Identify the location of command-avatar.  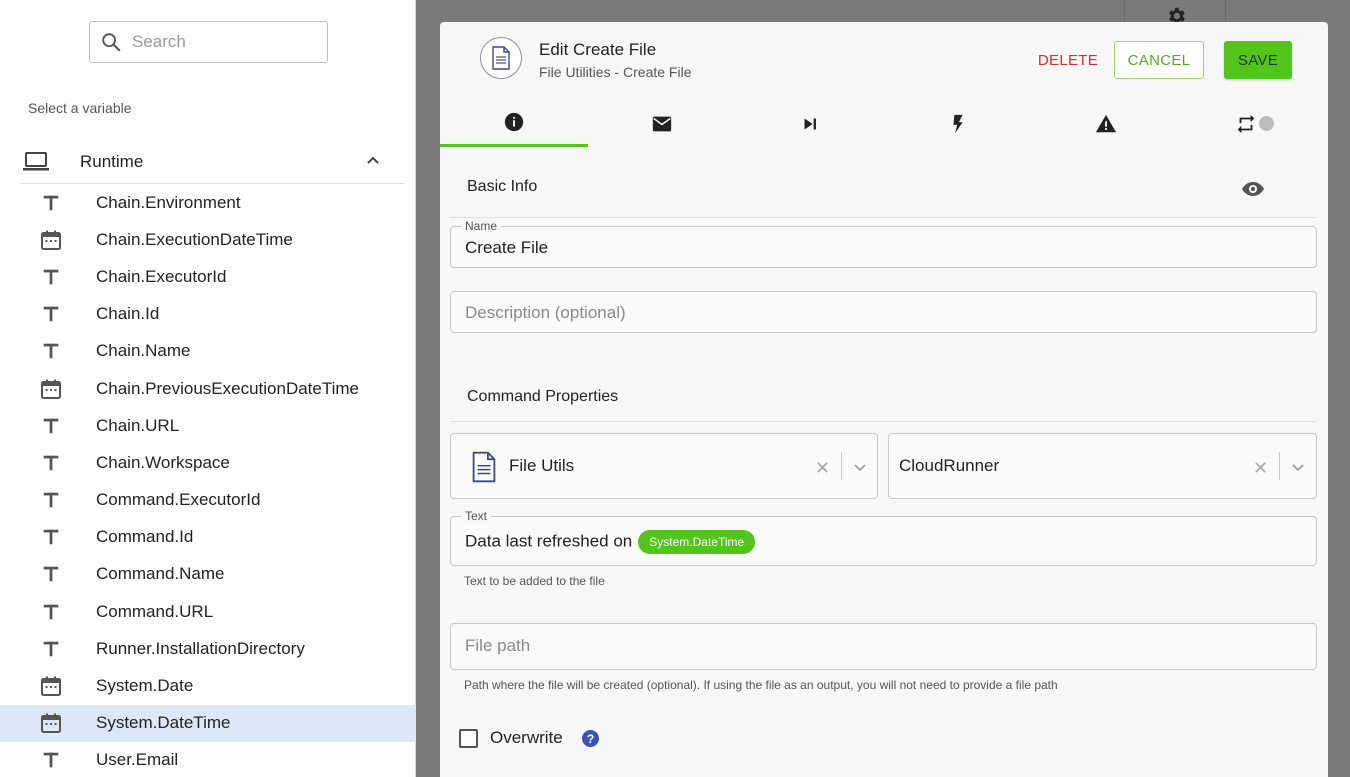
(501, 58).